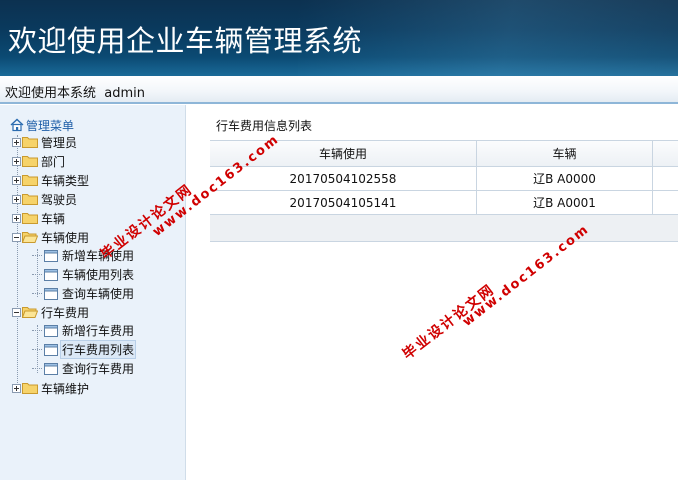  I want to click on tree-leaf-label-selected: 行车费用列表, so click(98, 349).